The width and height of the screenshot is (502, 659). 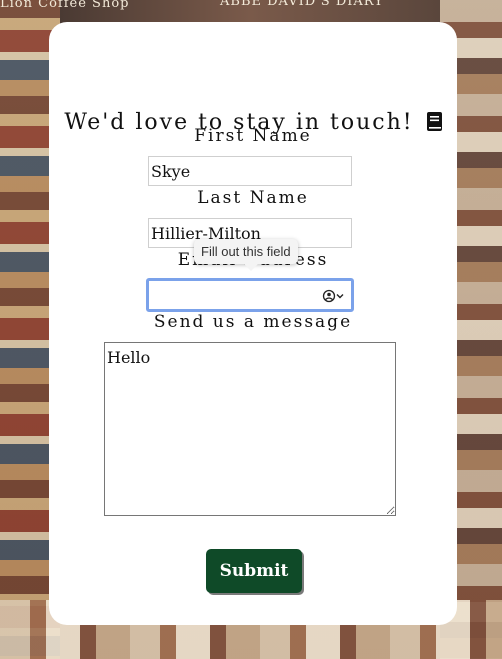 I want to click on background-book-title-top: ABBE DAVID'S DIARY, so click(x=302, y=4).